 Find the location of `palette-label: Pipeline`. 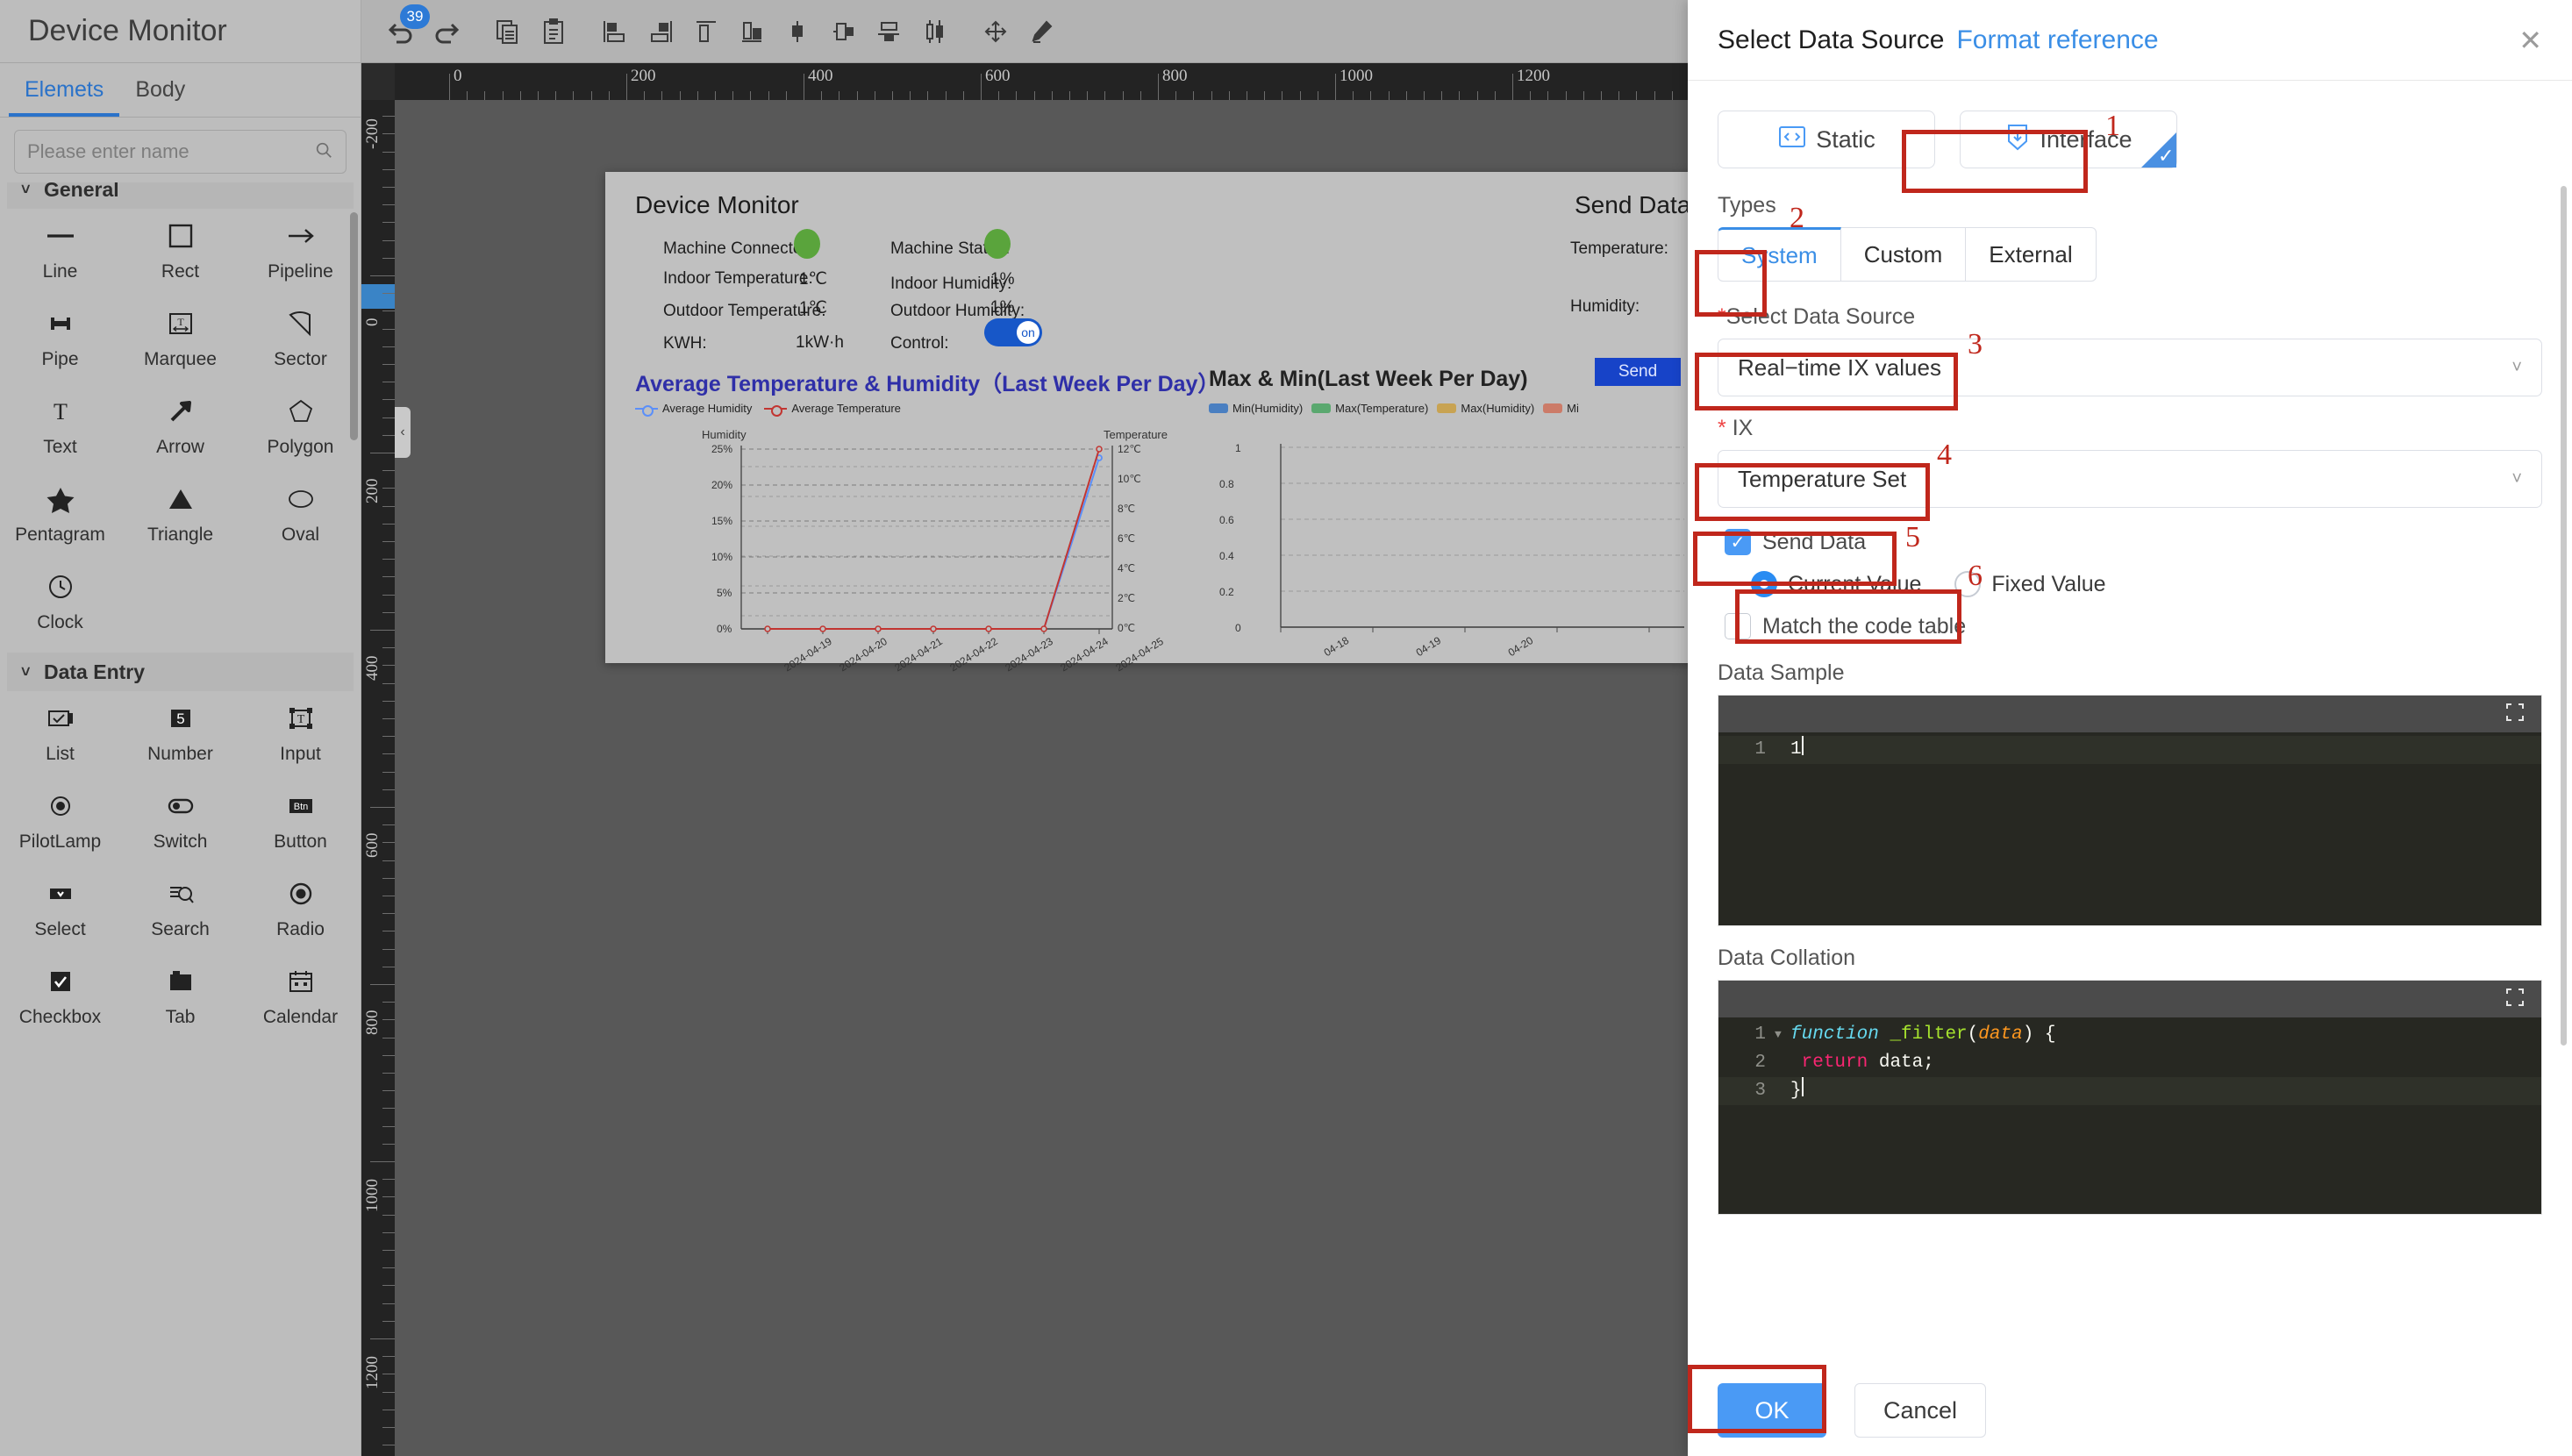

palette-label: Pipeline is located at coordinates (300, 271).